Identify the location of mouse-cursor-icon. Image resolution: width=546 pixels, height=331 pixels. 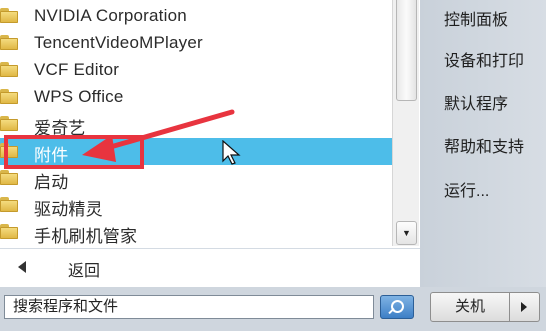
(231, 152).